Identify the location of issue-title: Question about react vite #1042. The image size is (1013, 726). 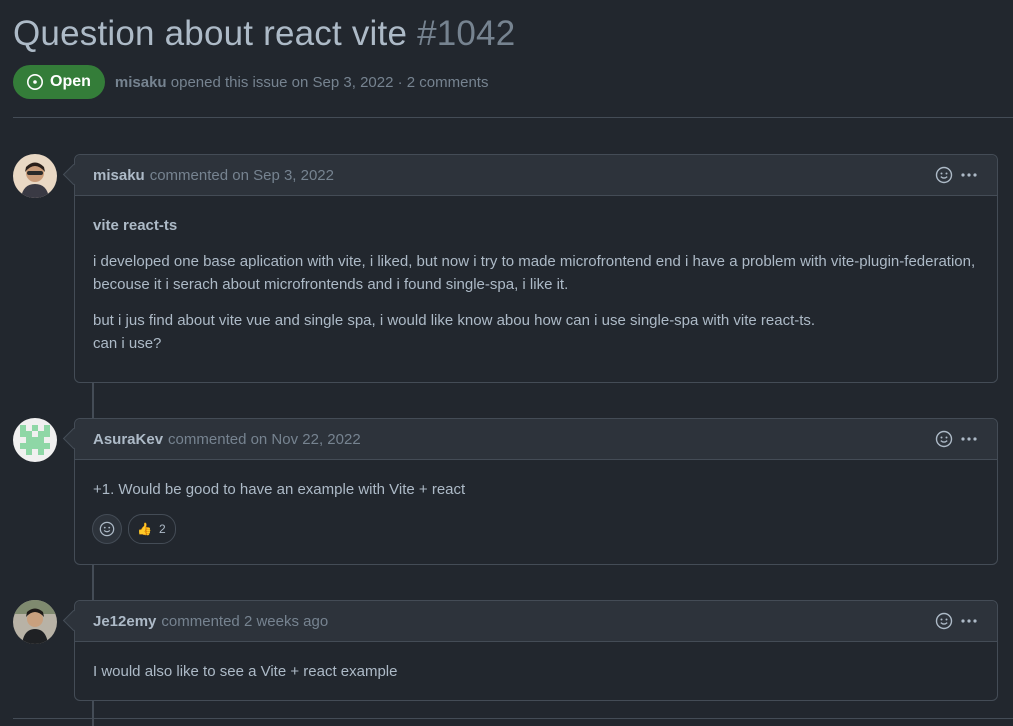
(264, 34).